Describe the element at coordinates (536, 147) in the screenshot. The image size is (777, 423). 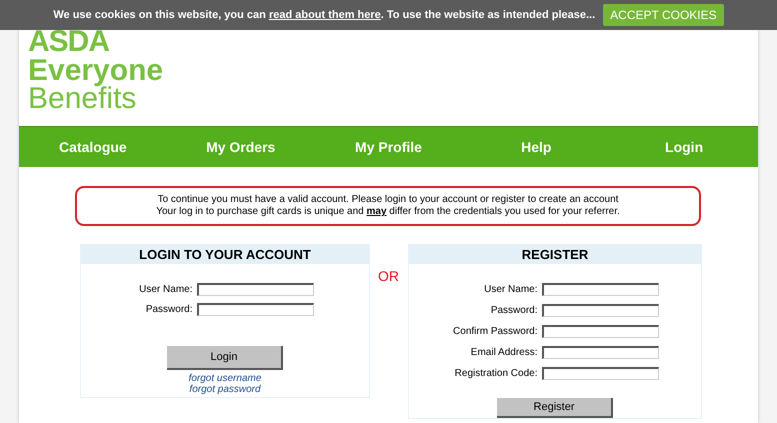
I see `nav-link: Help` at that location.